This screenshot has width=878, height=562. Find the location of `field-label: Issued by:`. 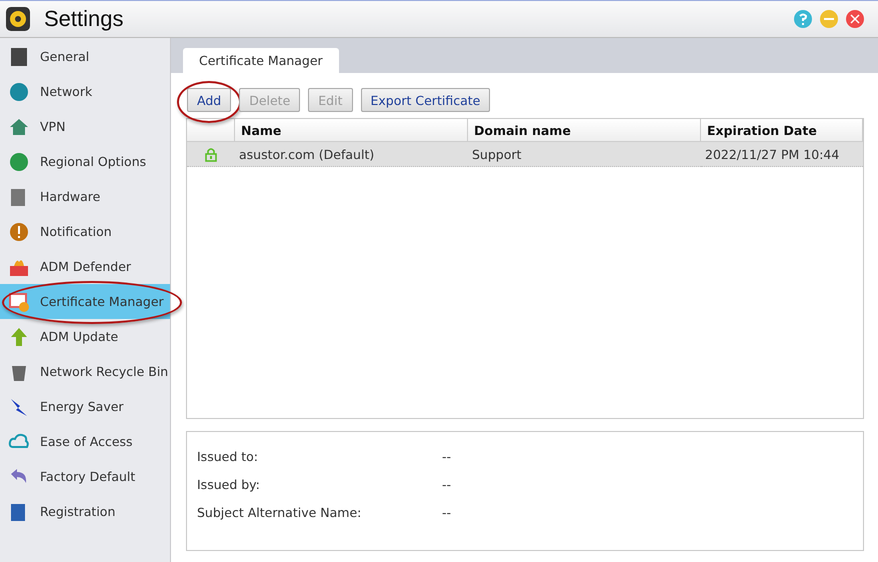

field-label: Issued by: is located at coordinates (229, 484).